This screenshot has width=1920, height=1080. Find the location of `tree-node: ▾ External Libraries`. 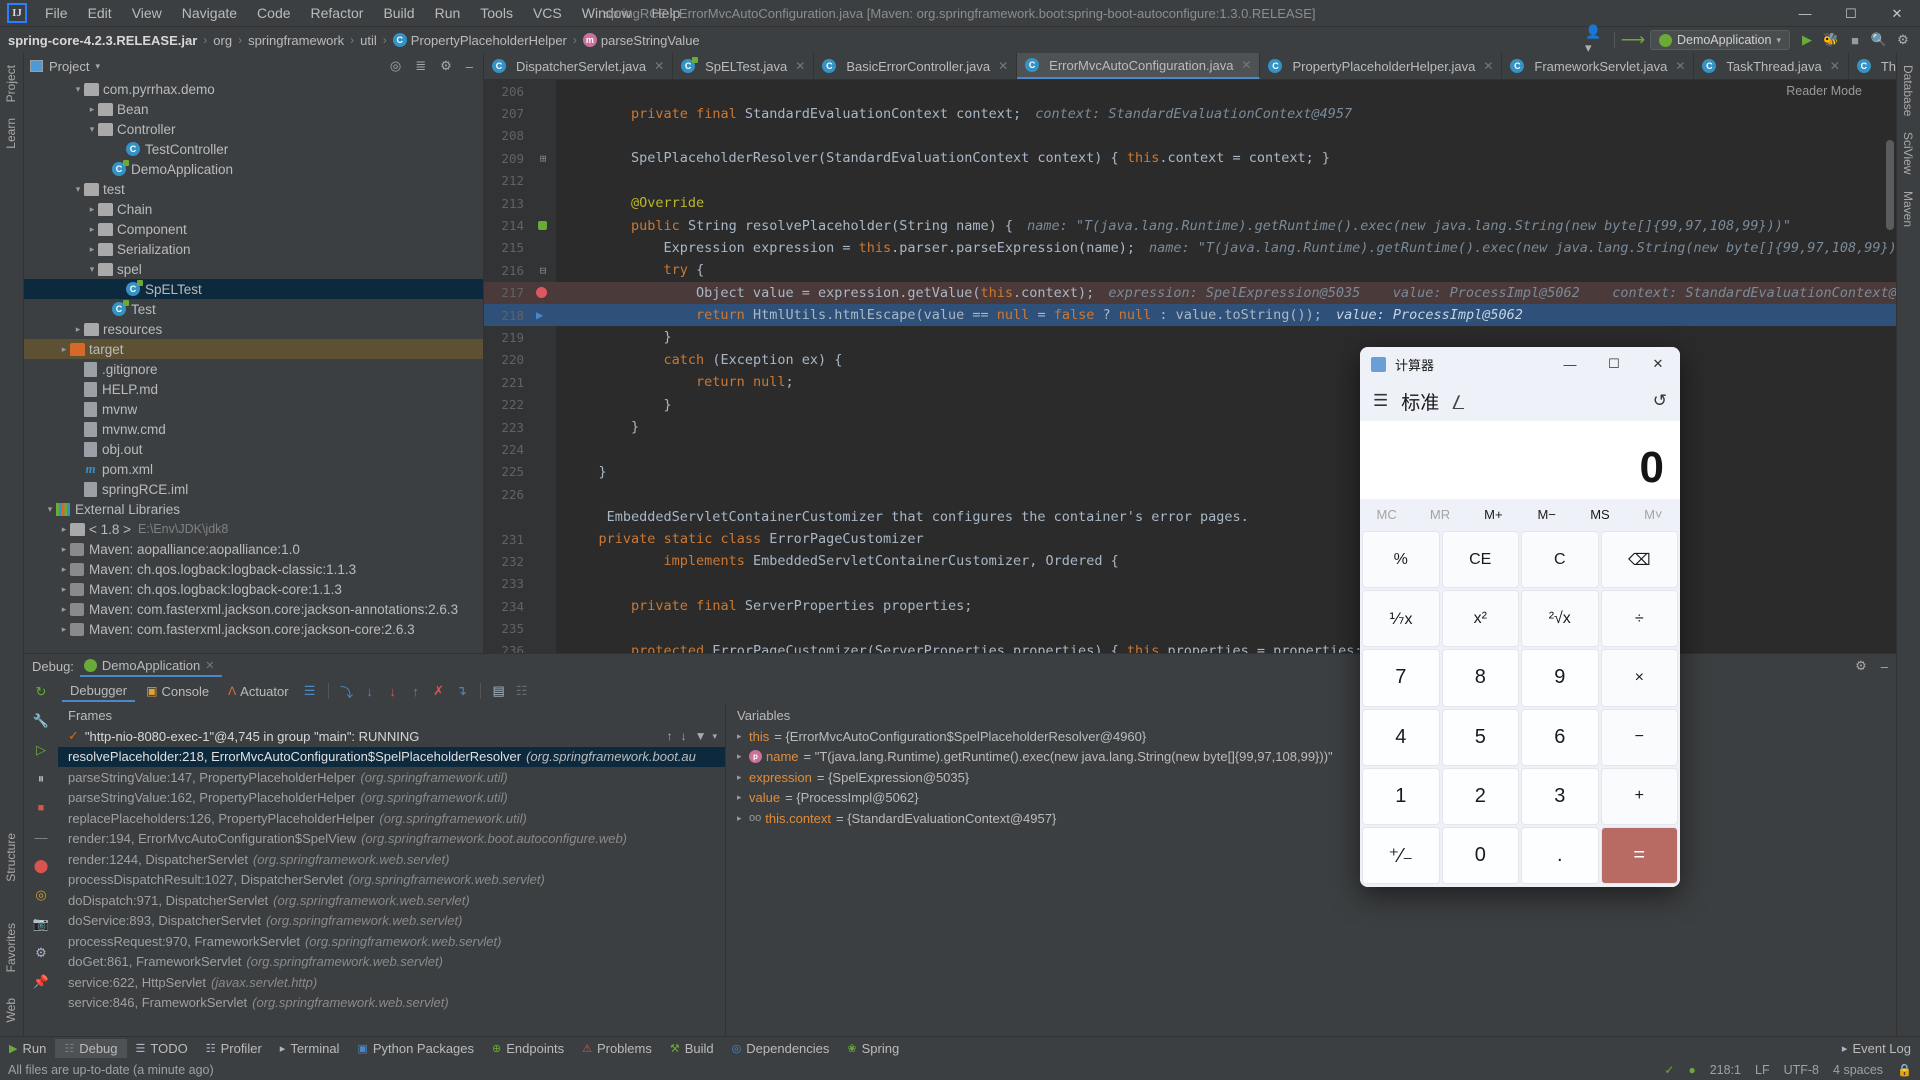

tree-node: ▾ External Libraries is located at coordinates (253, 509).